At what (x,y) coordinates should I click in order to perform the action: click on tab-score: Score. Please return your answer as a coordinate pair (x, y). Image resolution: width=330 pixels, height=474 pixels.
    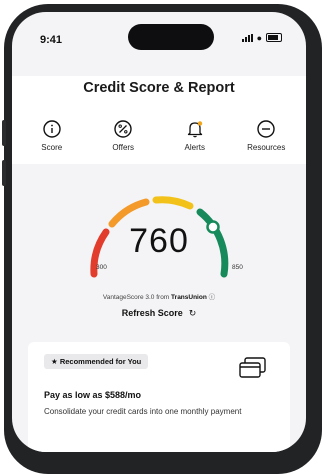
    Looking at the image, I should click on (52, 135).